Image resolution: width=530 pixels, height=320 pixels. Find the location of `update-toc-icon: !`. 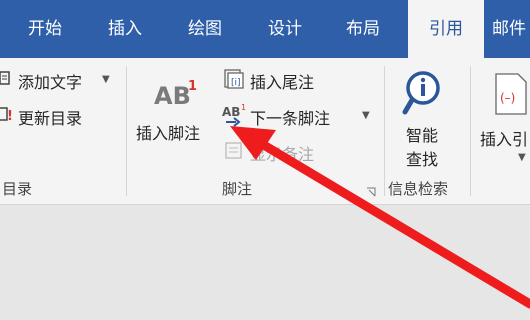

update-toc-icon: ! is located at coordinates (7, 114).